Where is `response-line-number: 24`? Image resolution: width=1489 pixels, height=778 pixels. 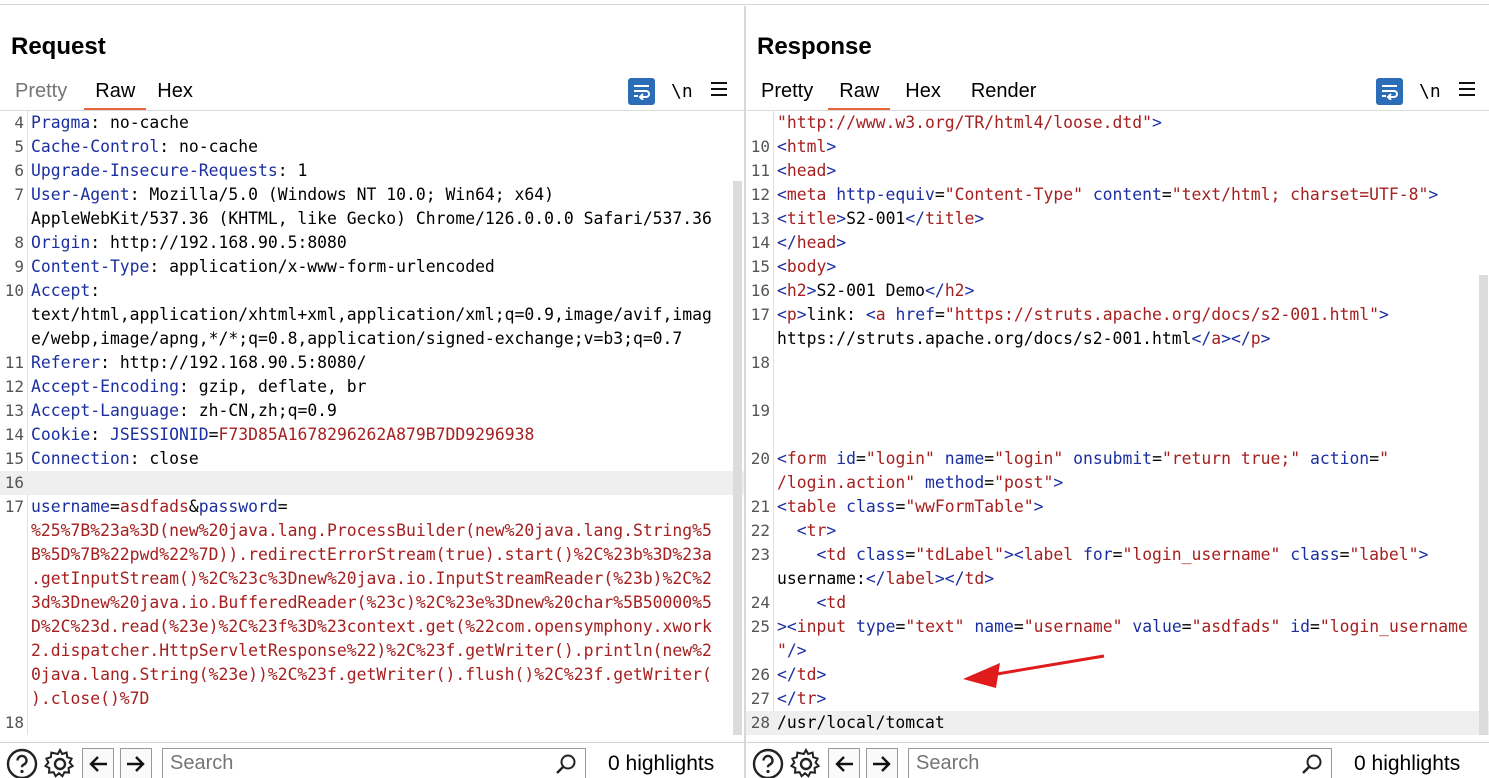
response-line-number: 24 is located at coordinates (760, 602).